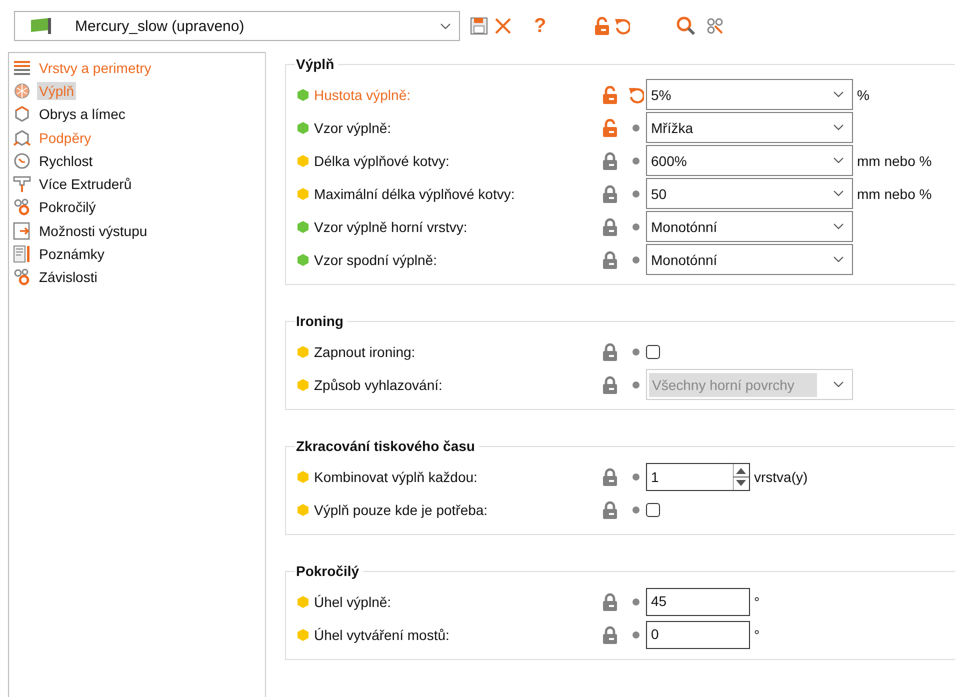  I want to click on group-title: Pokročilý, so click(327, 571).